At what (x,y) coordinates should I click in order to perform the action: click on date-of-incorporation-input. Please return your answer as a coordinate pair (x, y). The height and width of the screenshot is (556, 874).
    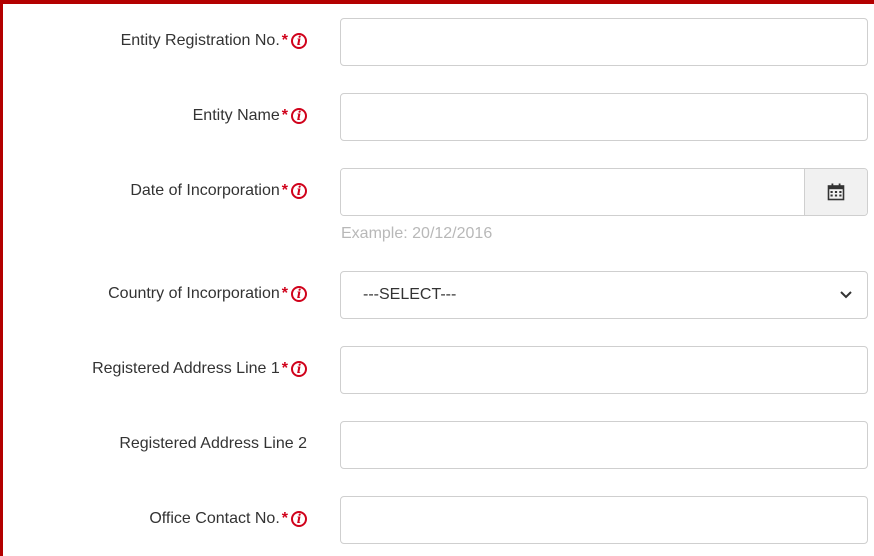
    Looking at the image, I should click on (572, 192).